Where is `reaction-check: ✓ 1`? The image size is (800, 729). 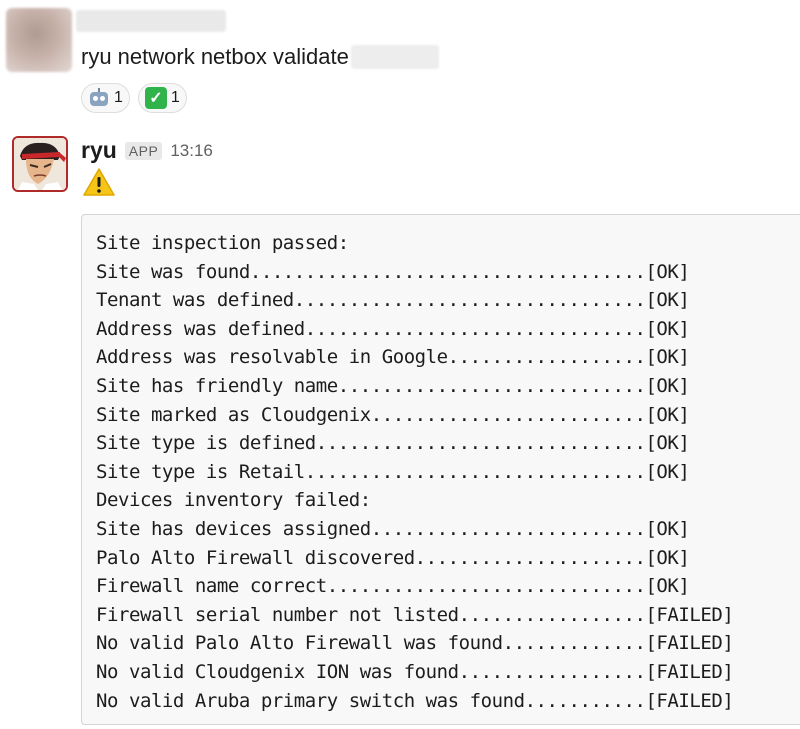
reaction-check: ✓ 1 is located at coordinates (162, 98).